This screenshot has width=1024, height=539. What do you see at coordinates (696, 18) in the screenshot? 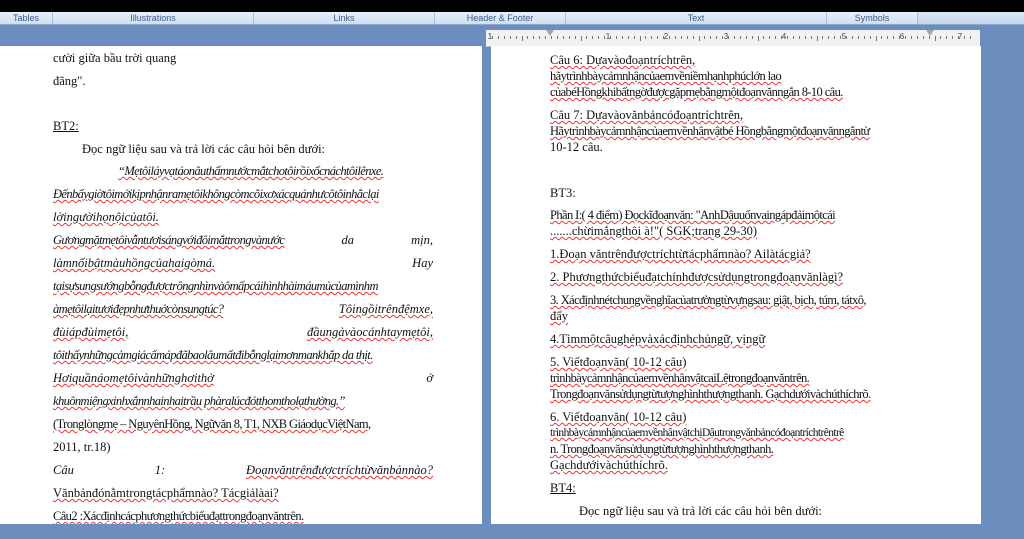
I see `ribbon-group-text: Text` at bounding box center [696, 18].